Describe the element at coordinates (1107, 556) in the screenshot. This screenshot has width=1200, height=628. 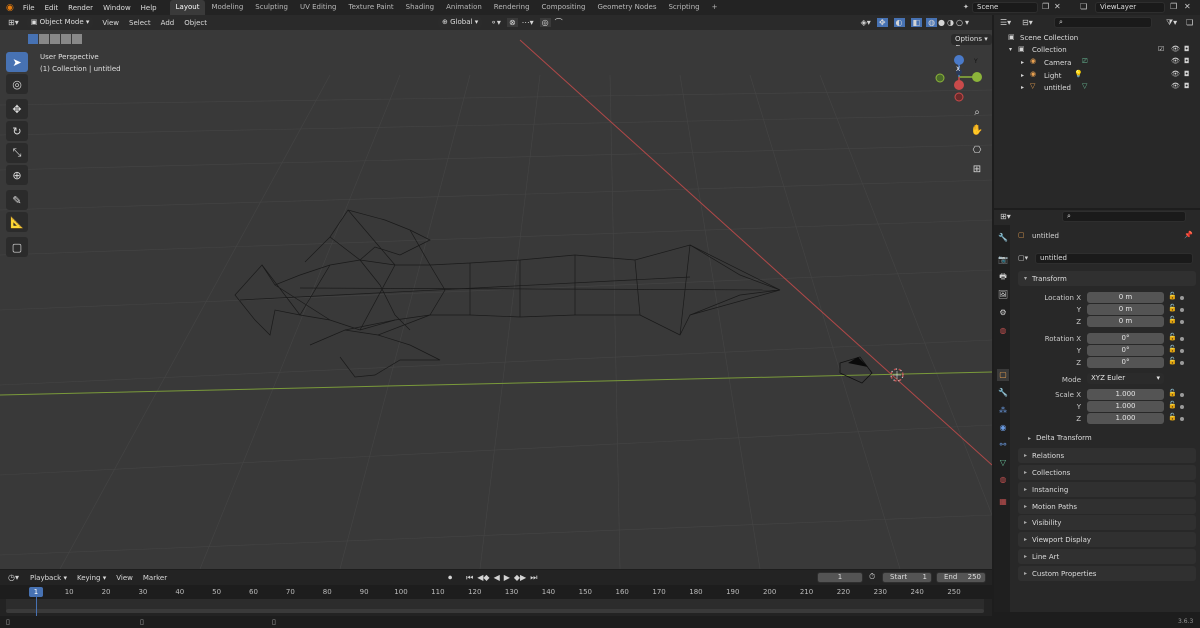
I see `panel-line-art: ▸ Line Art` at that location.